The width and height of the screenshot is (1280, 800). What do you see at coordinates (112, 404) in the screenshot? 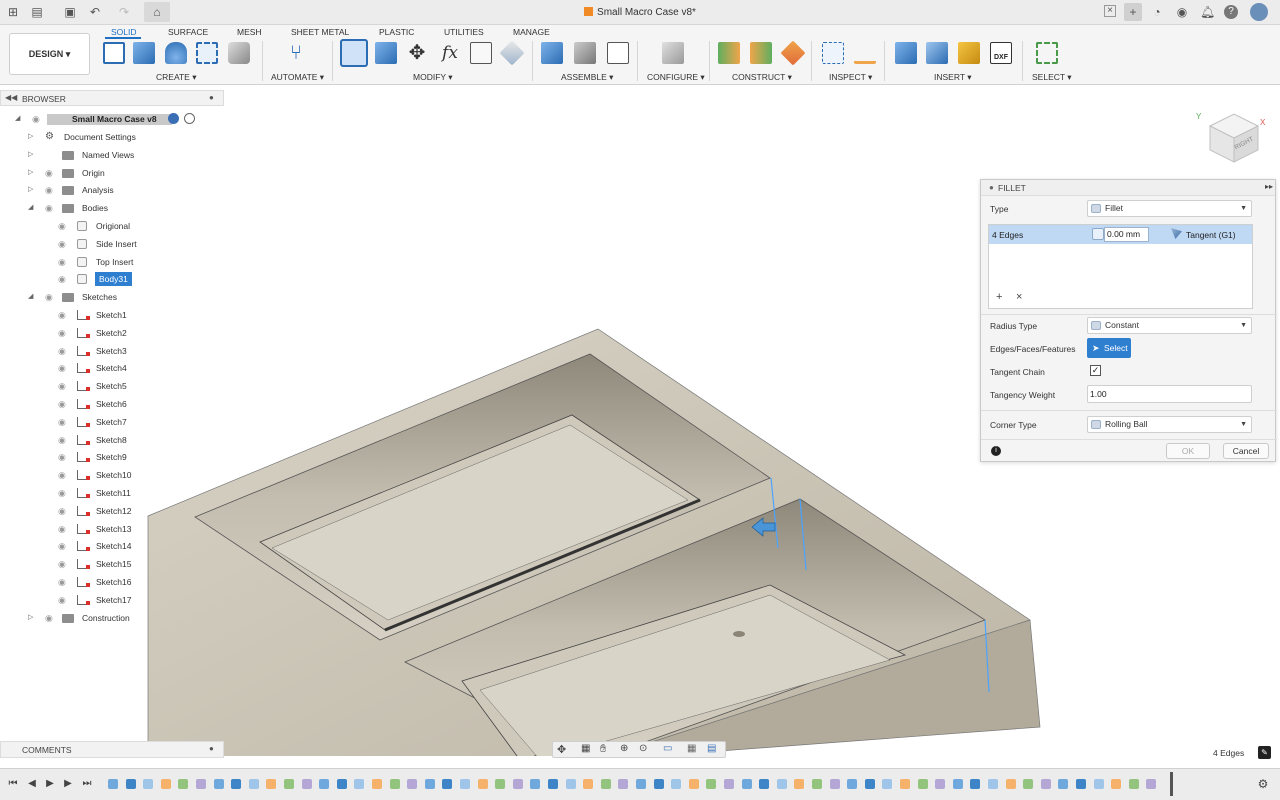
I see `browser-item-sketch6: ◉ Sketch6` at bounding box center [112, 404].